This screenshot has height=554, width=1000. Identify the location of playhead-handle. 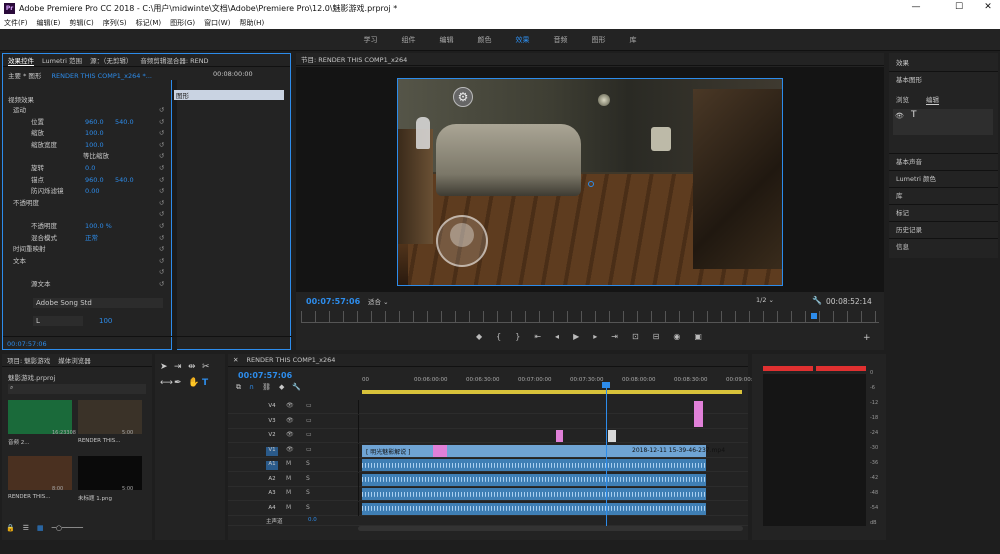
(606, 385).